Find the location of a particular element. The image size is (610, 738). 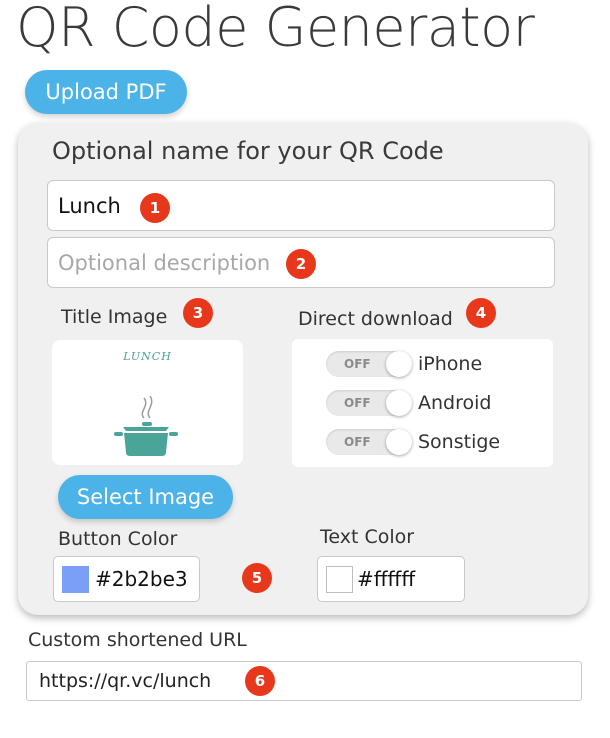

toggle-label-iphone: iPhone is located at coordinates (450, 364).